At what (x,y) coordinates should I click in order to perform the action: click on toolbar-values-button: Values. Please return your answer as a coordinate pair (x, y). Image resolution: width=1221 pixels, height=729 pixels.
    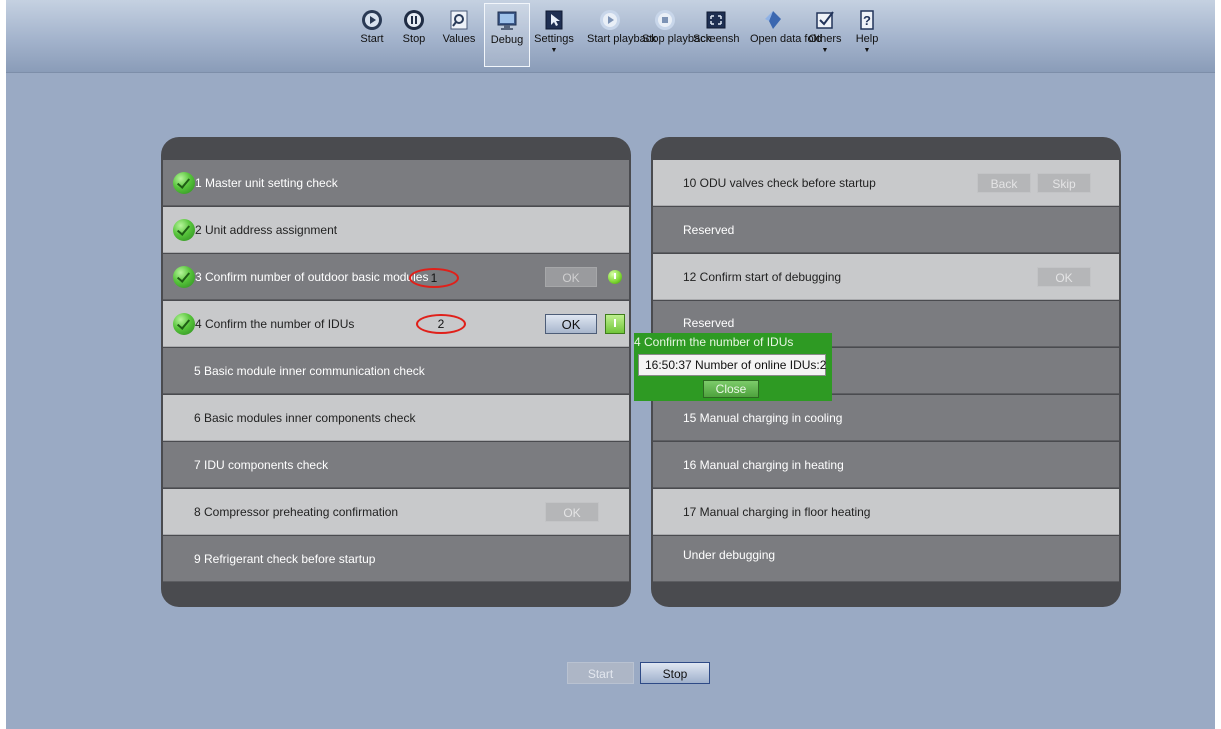
    Looking at the image, I should click on (459, 35).